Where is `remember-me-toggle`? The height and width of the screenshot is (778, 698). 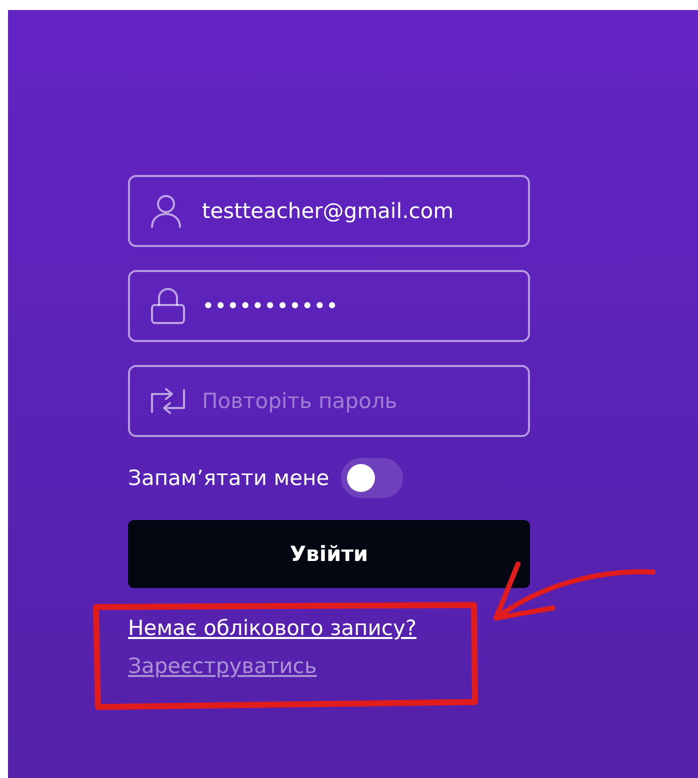 remember-me-toggle is located at coordinates (372, 478).